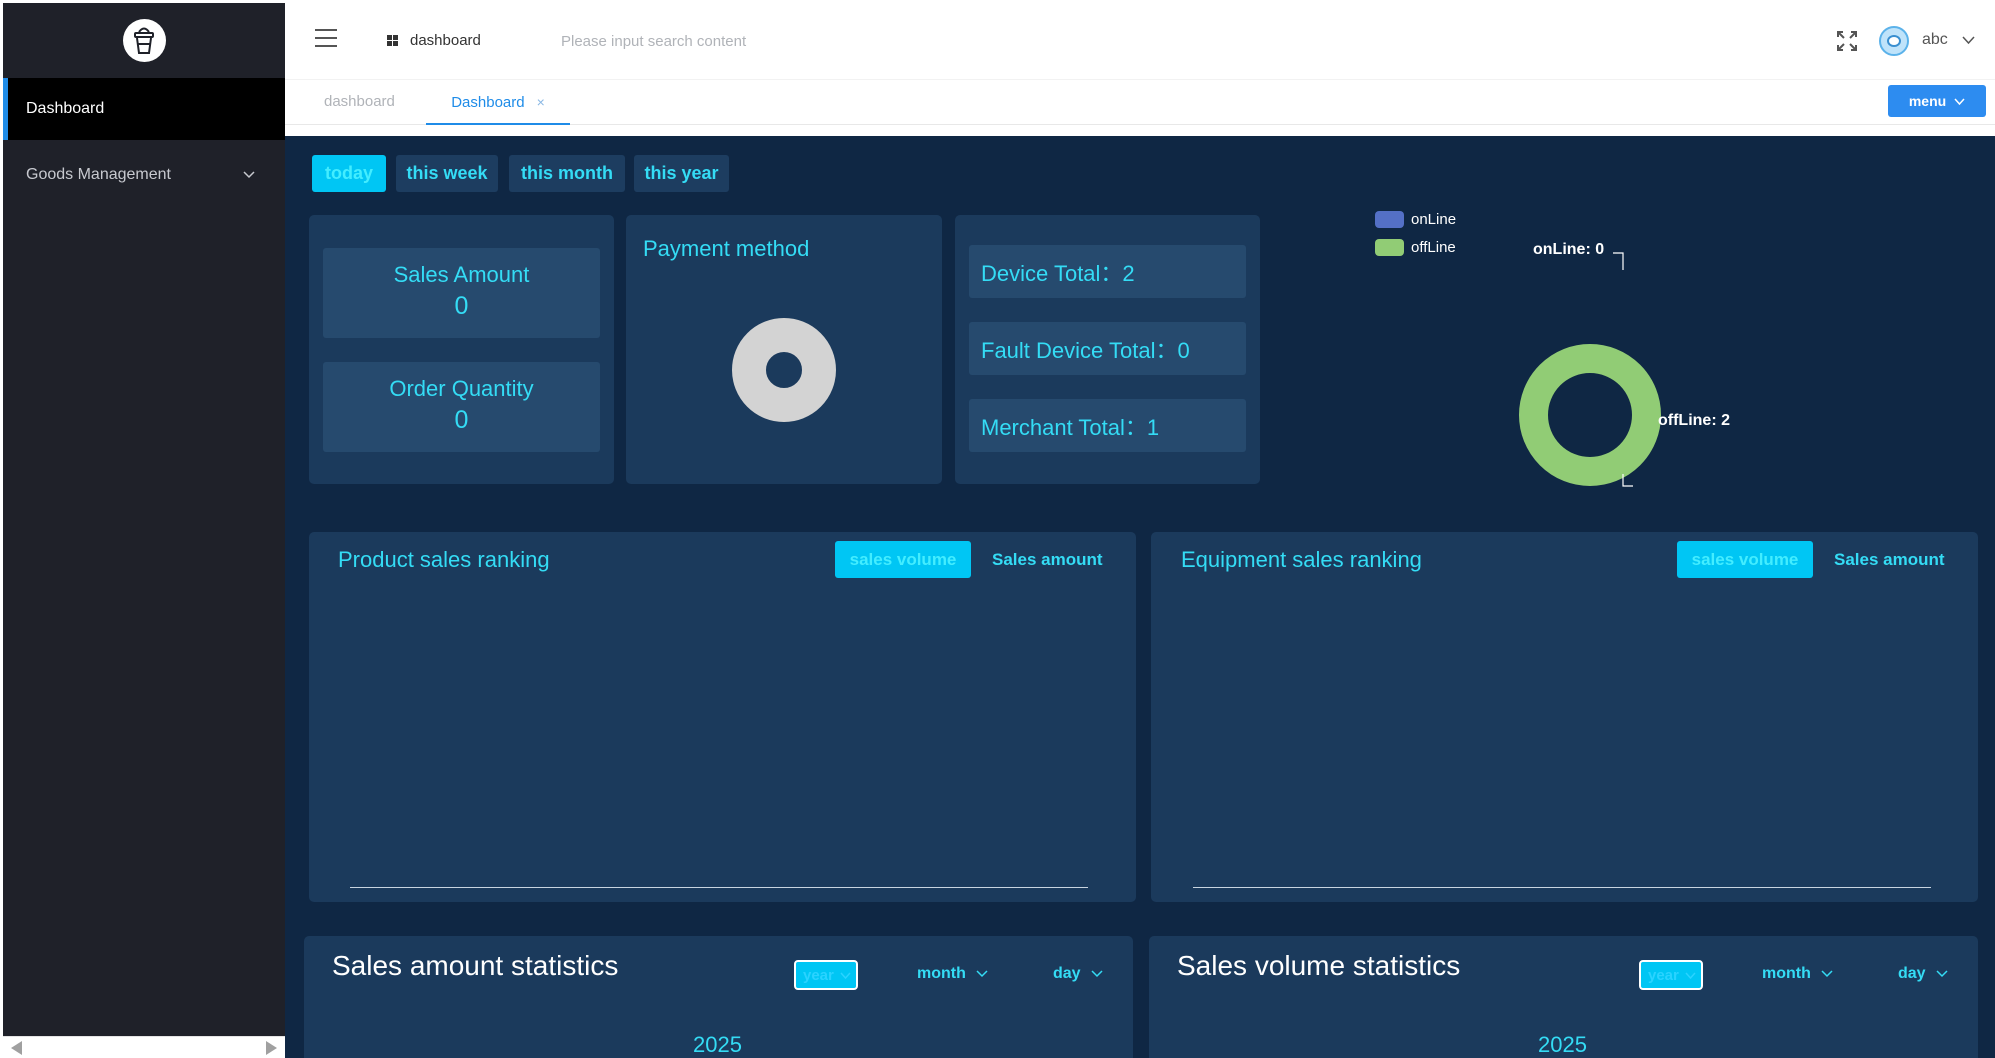  I want to click on equipment-ranking-title: Equipment sales ranking, so click(1301, 559).